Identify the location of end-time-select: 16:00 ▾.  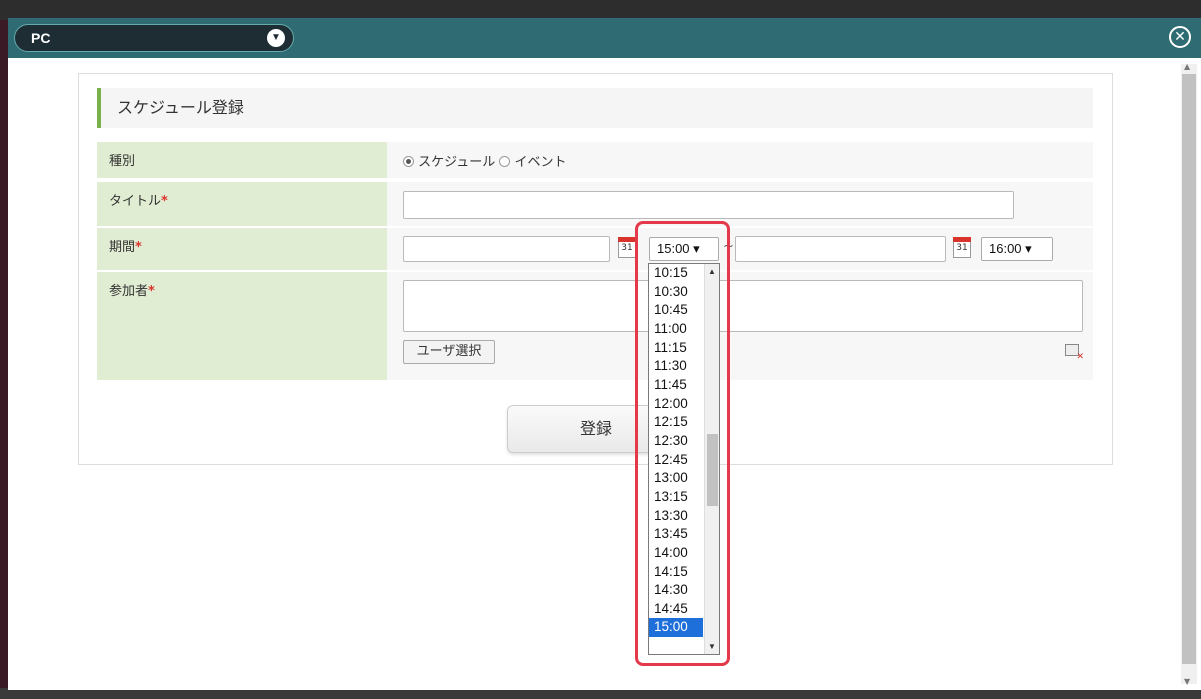
(1017, 249).